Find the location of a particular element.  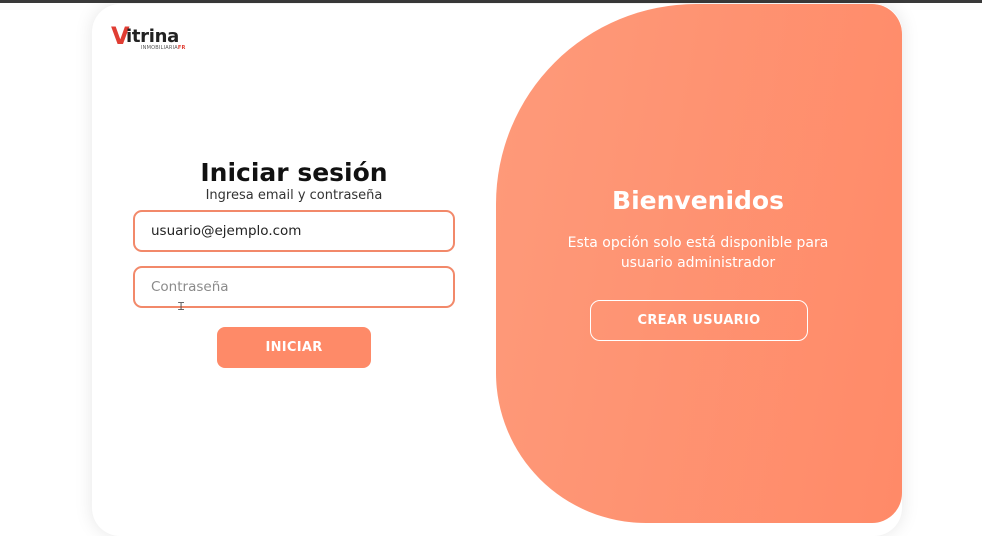

logo-tagline: INMOBILIARIAFR is located at coordinates (163, 48).